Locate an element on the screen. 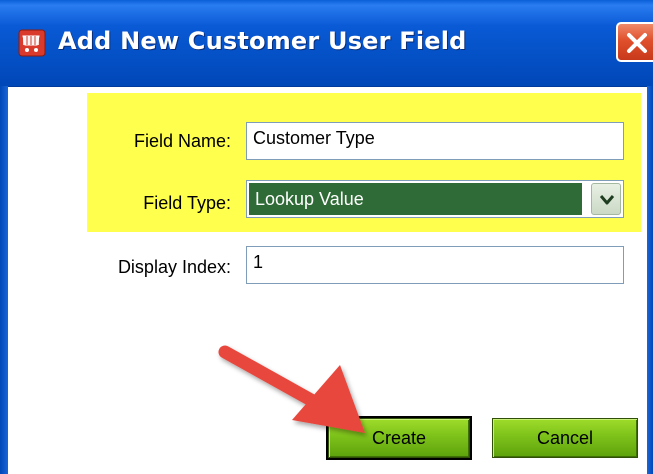 This screenshot has height=474, width=653. chevron-down-icon is located at coordinates (607, 200).